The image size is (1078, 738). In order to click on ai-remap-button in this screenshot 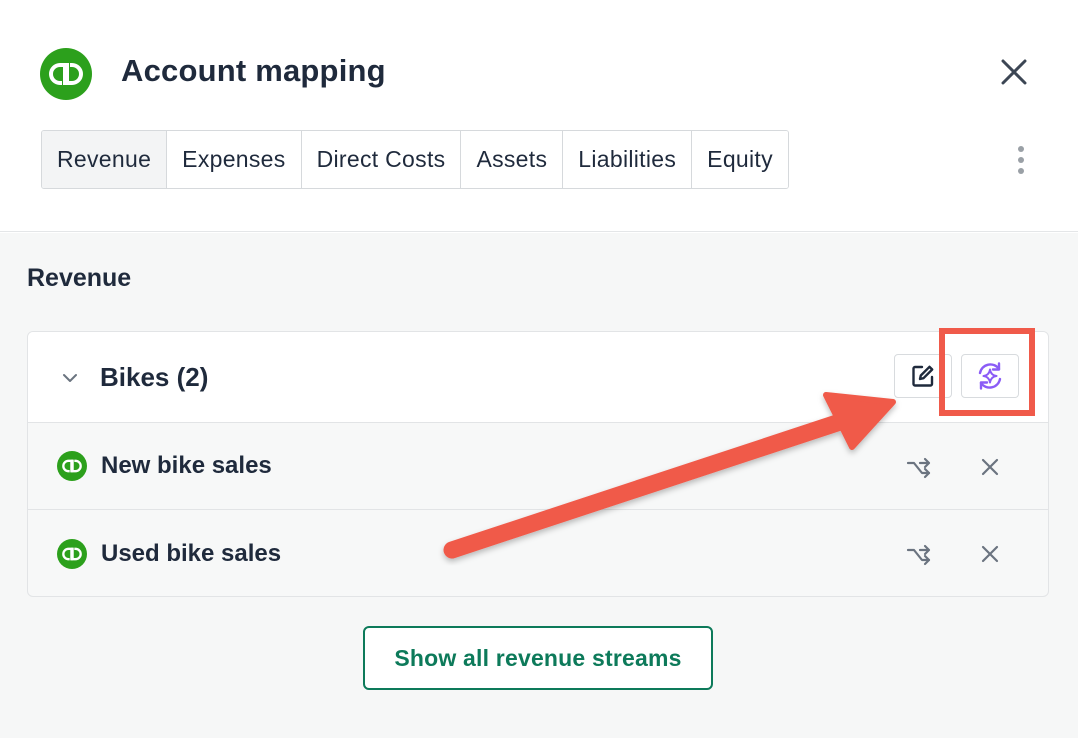, I will do `click(990, 376)`.